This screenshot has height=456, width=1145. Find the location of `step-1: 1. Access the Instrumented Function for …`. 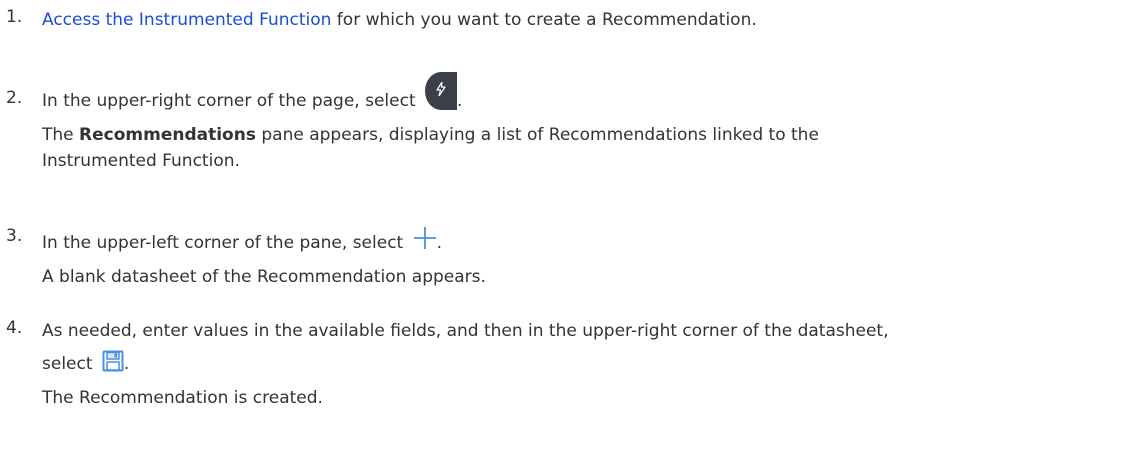

step-1: 1. Access the Instrumented Function for … is located at coordinates (572, 20).